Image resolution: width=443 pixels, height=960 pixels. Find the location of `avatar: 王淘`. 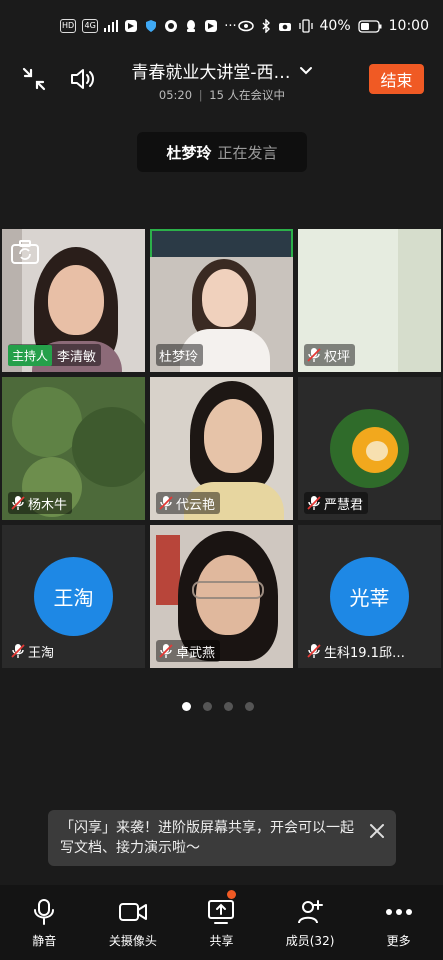

avatar: 王淘 is located at coordinates (73, 596).